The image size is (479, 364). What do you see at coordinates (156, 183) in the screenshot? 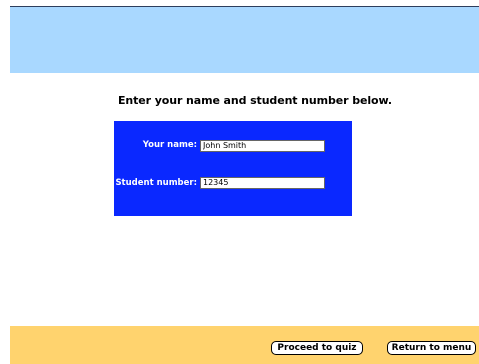
I see `student-number-label: Student number:` at bounding box center [156, 183].